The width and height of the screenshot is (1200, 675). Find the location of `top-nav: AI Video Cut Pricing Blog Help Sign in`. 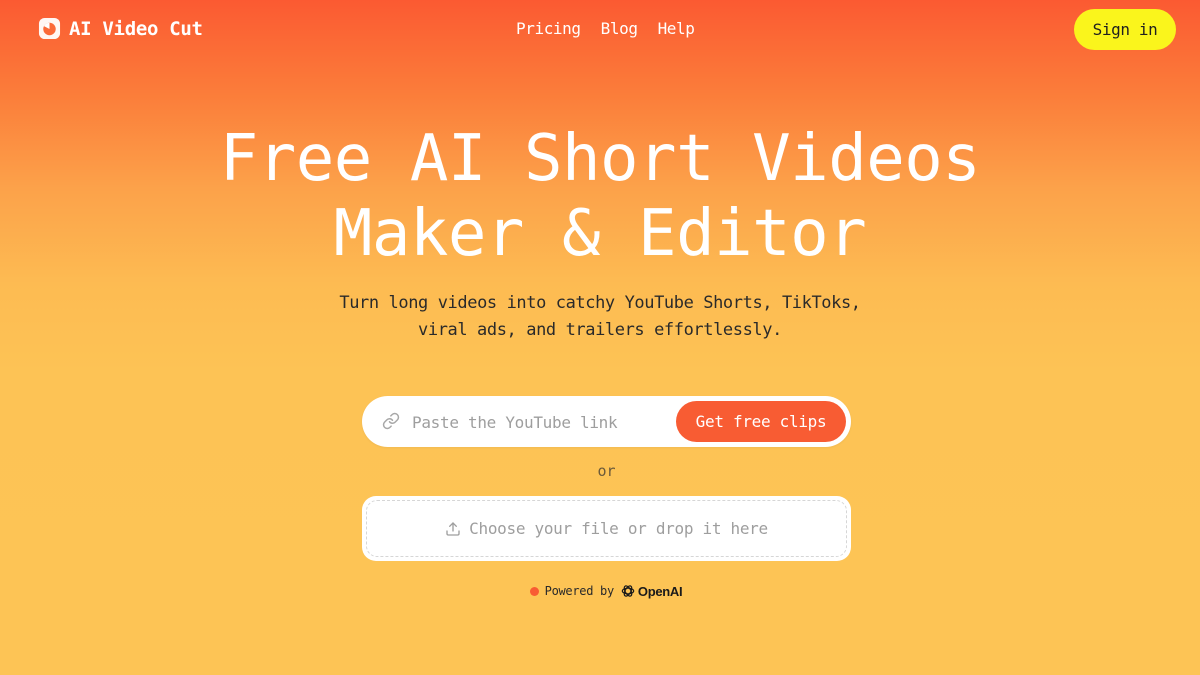

top-nav: AI Video Cut Pricing Blog Help Sign in is located at coordinates (600, 30).